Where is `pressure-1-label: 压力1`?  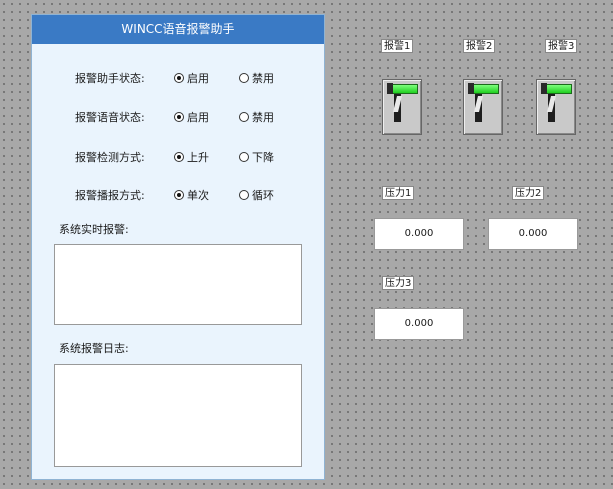 pressure-1-label: 压力1 is located at coordinates (398, 193).